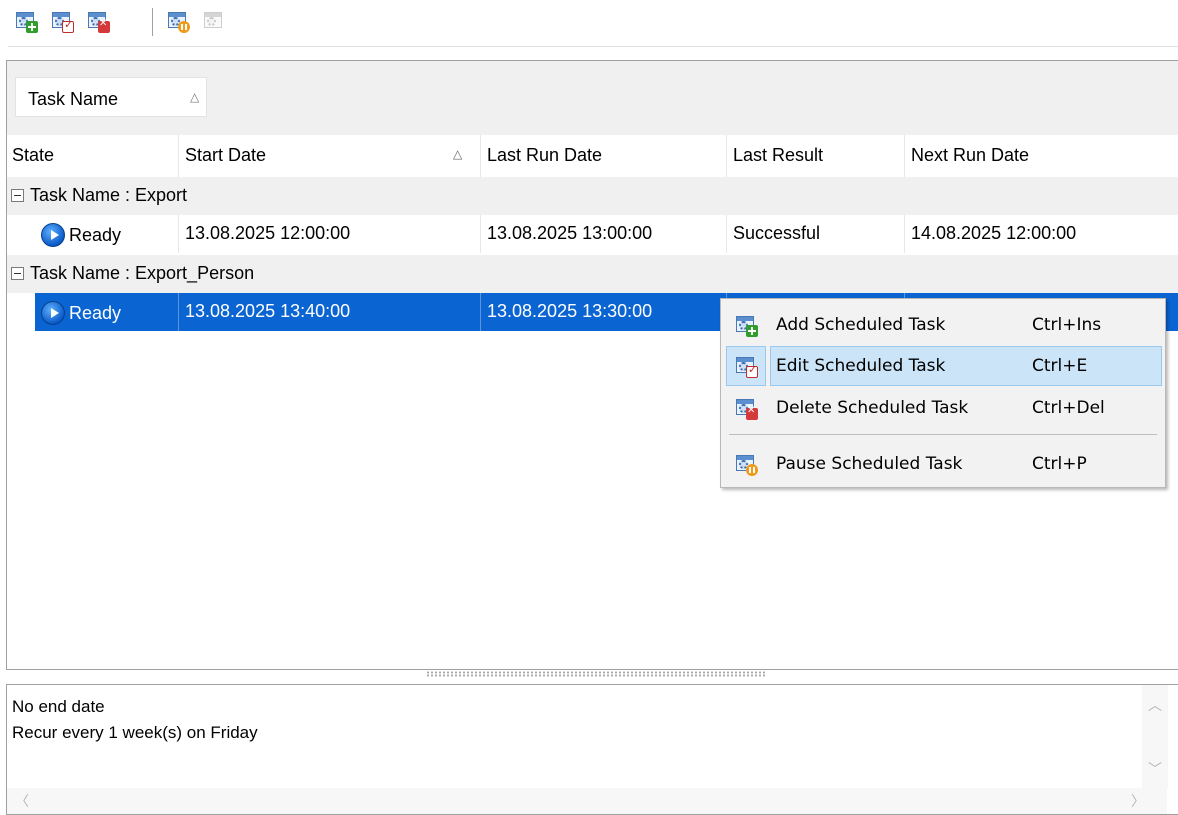 The width and height of the screenshot is (1178, 815). Describe the element at coordinates (861, 366) in the screenshot. I see `menu-item-label: Edit Scheduled Task` at that location.